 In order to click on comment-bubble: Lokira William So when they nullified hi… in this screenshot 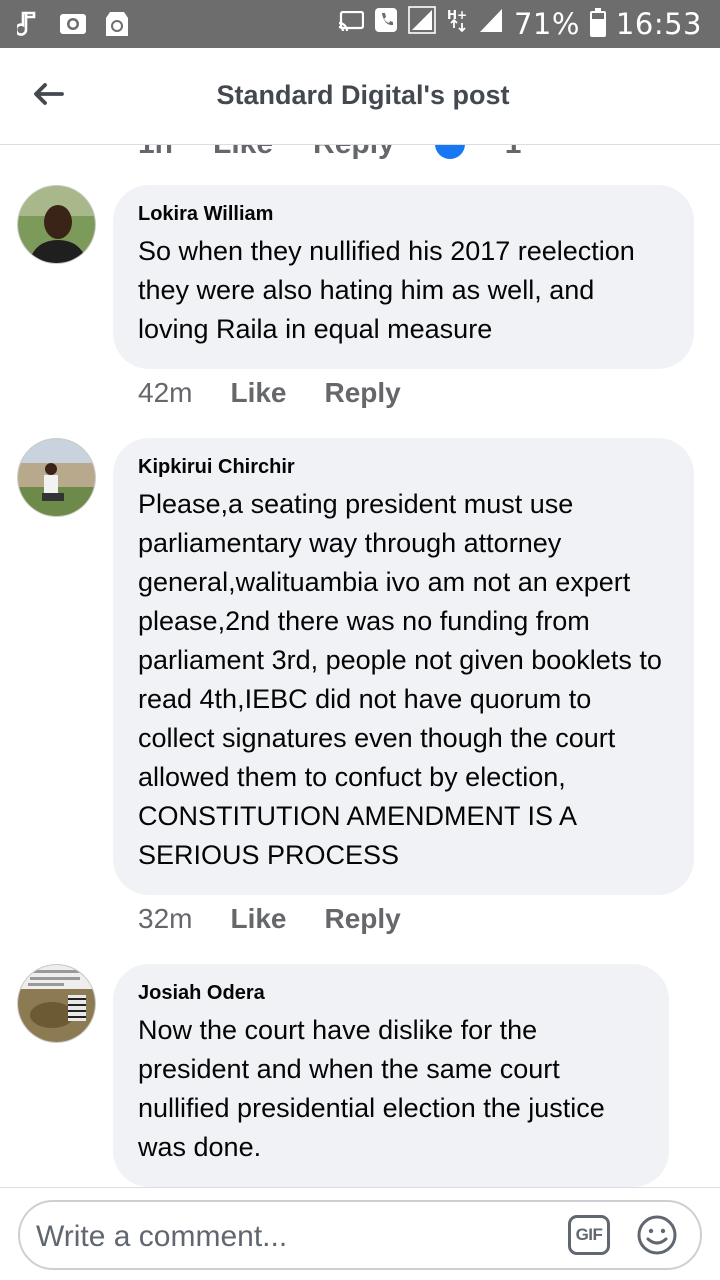, I will do `click(403, 277)`.